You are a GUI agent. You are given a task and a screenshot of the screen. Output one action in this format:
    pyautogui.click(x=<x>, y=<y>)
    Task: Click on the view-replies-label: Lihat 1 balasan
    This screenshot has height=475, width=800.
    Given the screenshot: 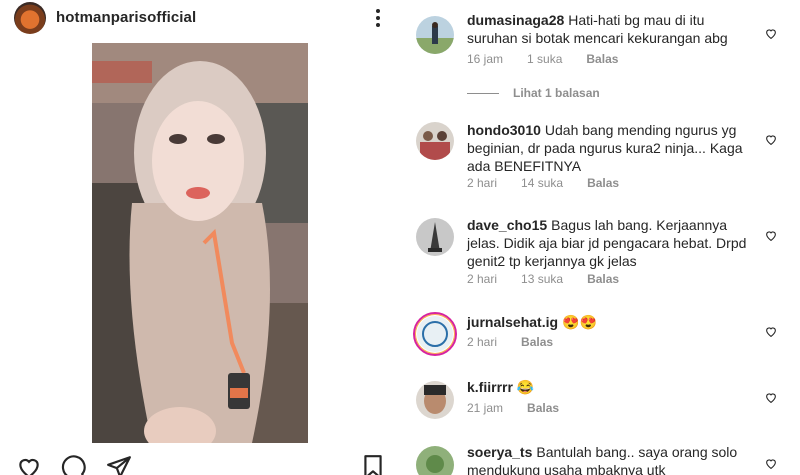 What is the action you would take?
    pyautogui.click(x=556, y=93)
    